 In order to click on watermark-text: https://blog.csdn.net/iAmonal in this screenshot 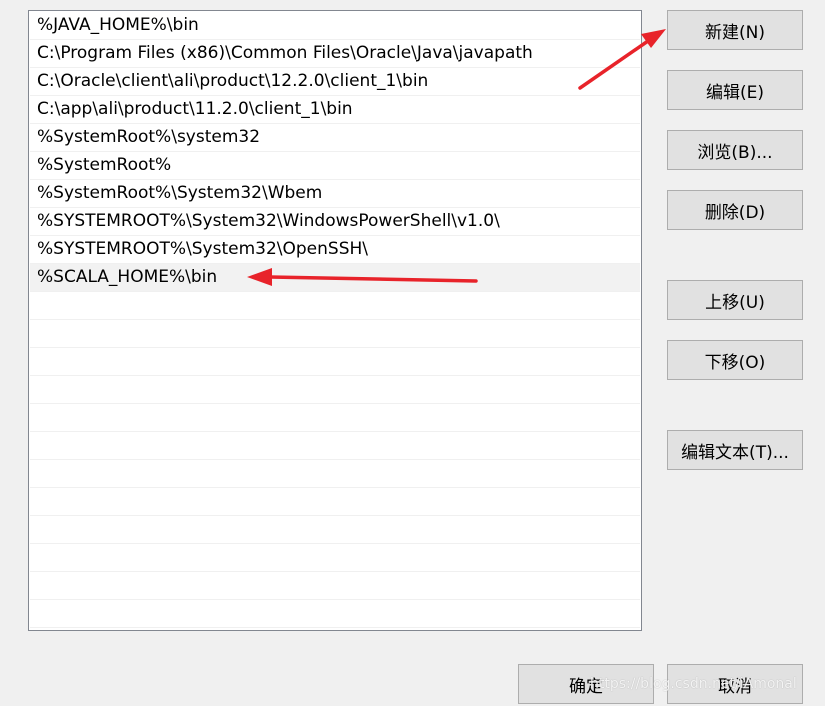, I will do `click(693, 684)`.